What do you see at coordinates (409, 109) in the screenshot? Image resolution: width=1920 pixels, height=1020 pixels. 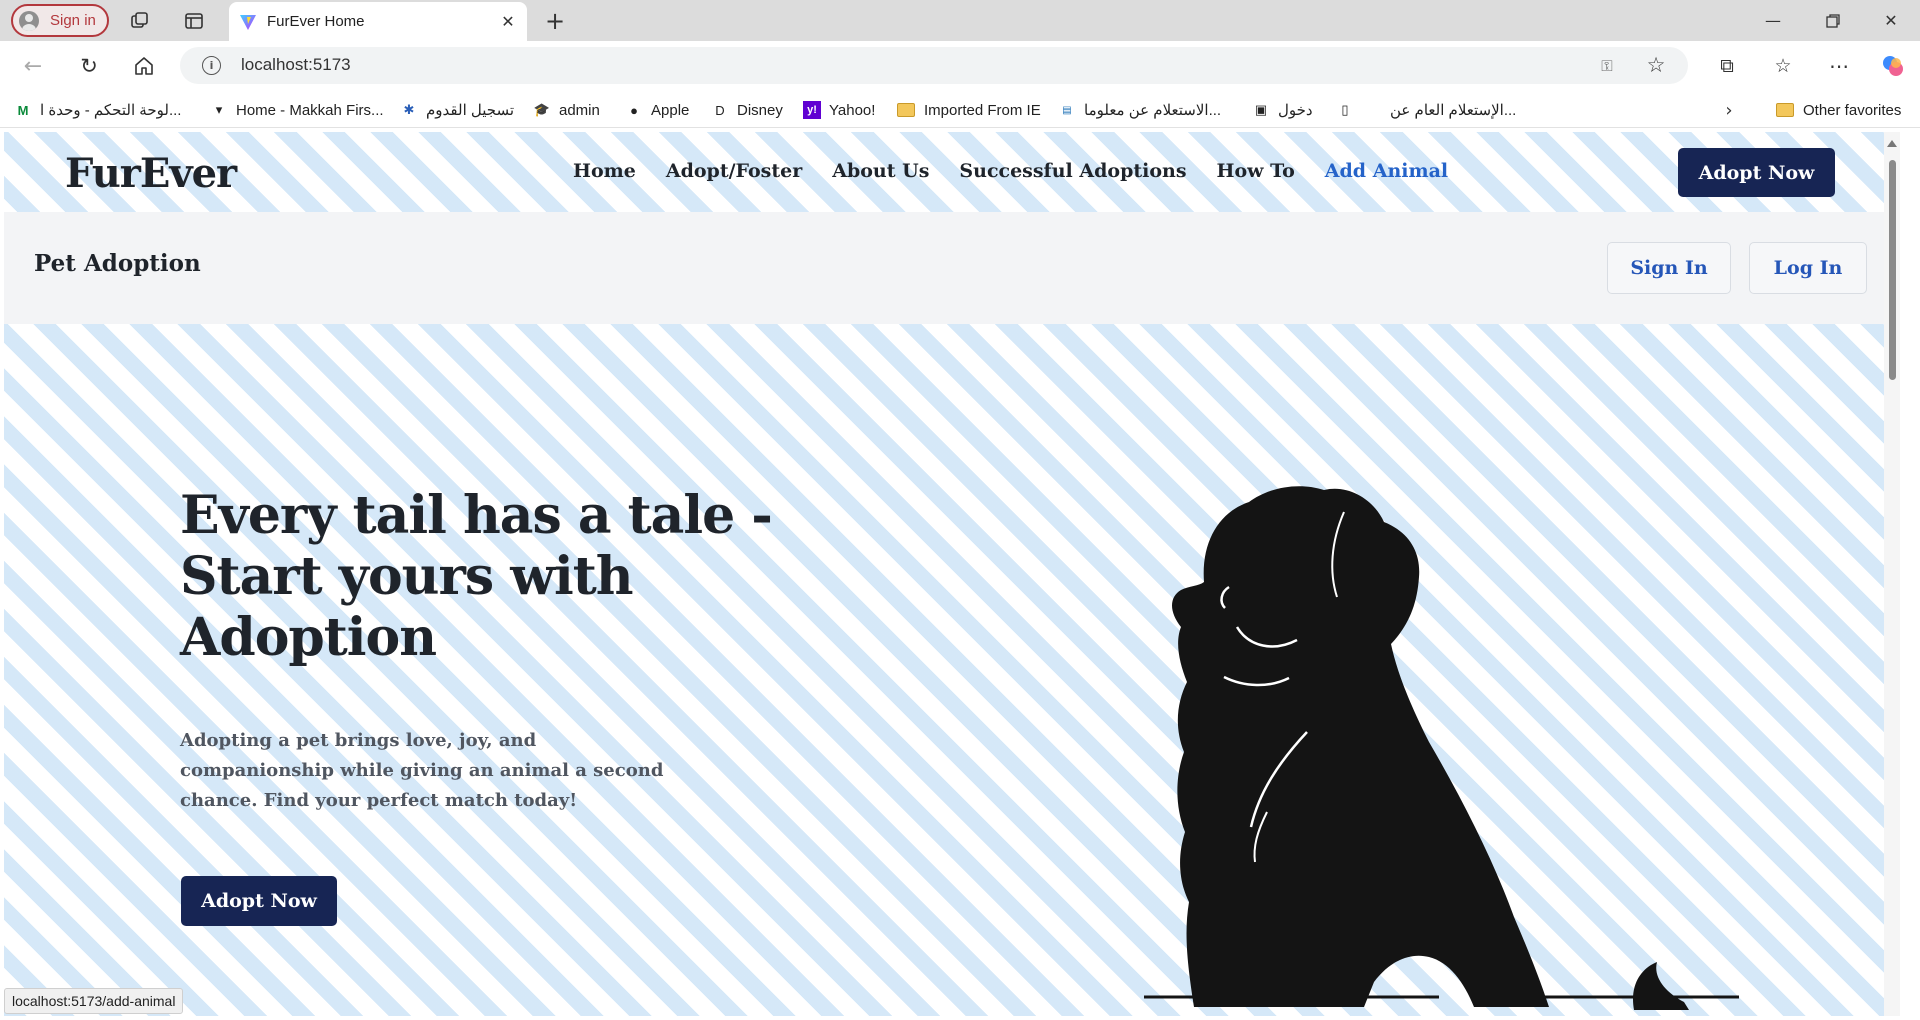 I see `site-icon: ✱` at bounding box center [409, 109].